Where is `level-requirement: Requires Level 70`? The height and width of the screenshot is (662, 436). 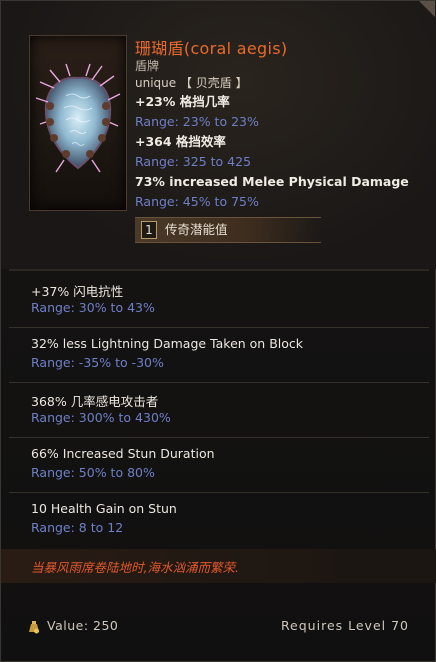
level-requirement: Requires Level 70 is located at coordinates (344, 625).